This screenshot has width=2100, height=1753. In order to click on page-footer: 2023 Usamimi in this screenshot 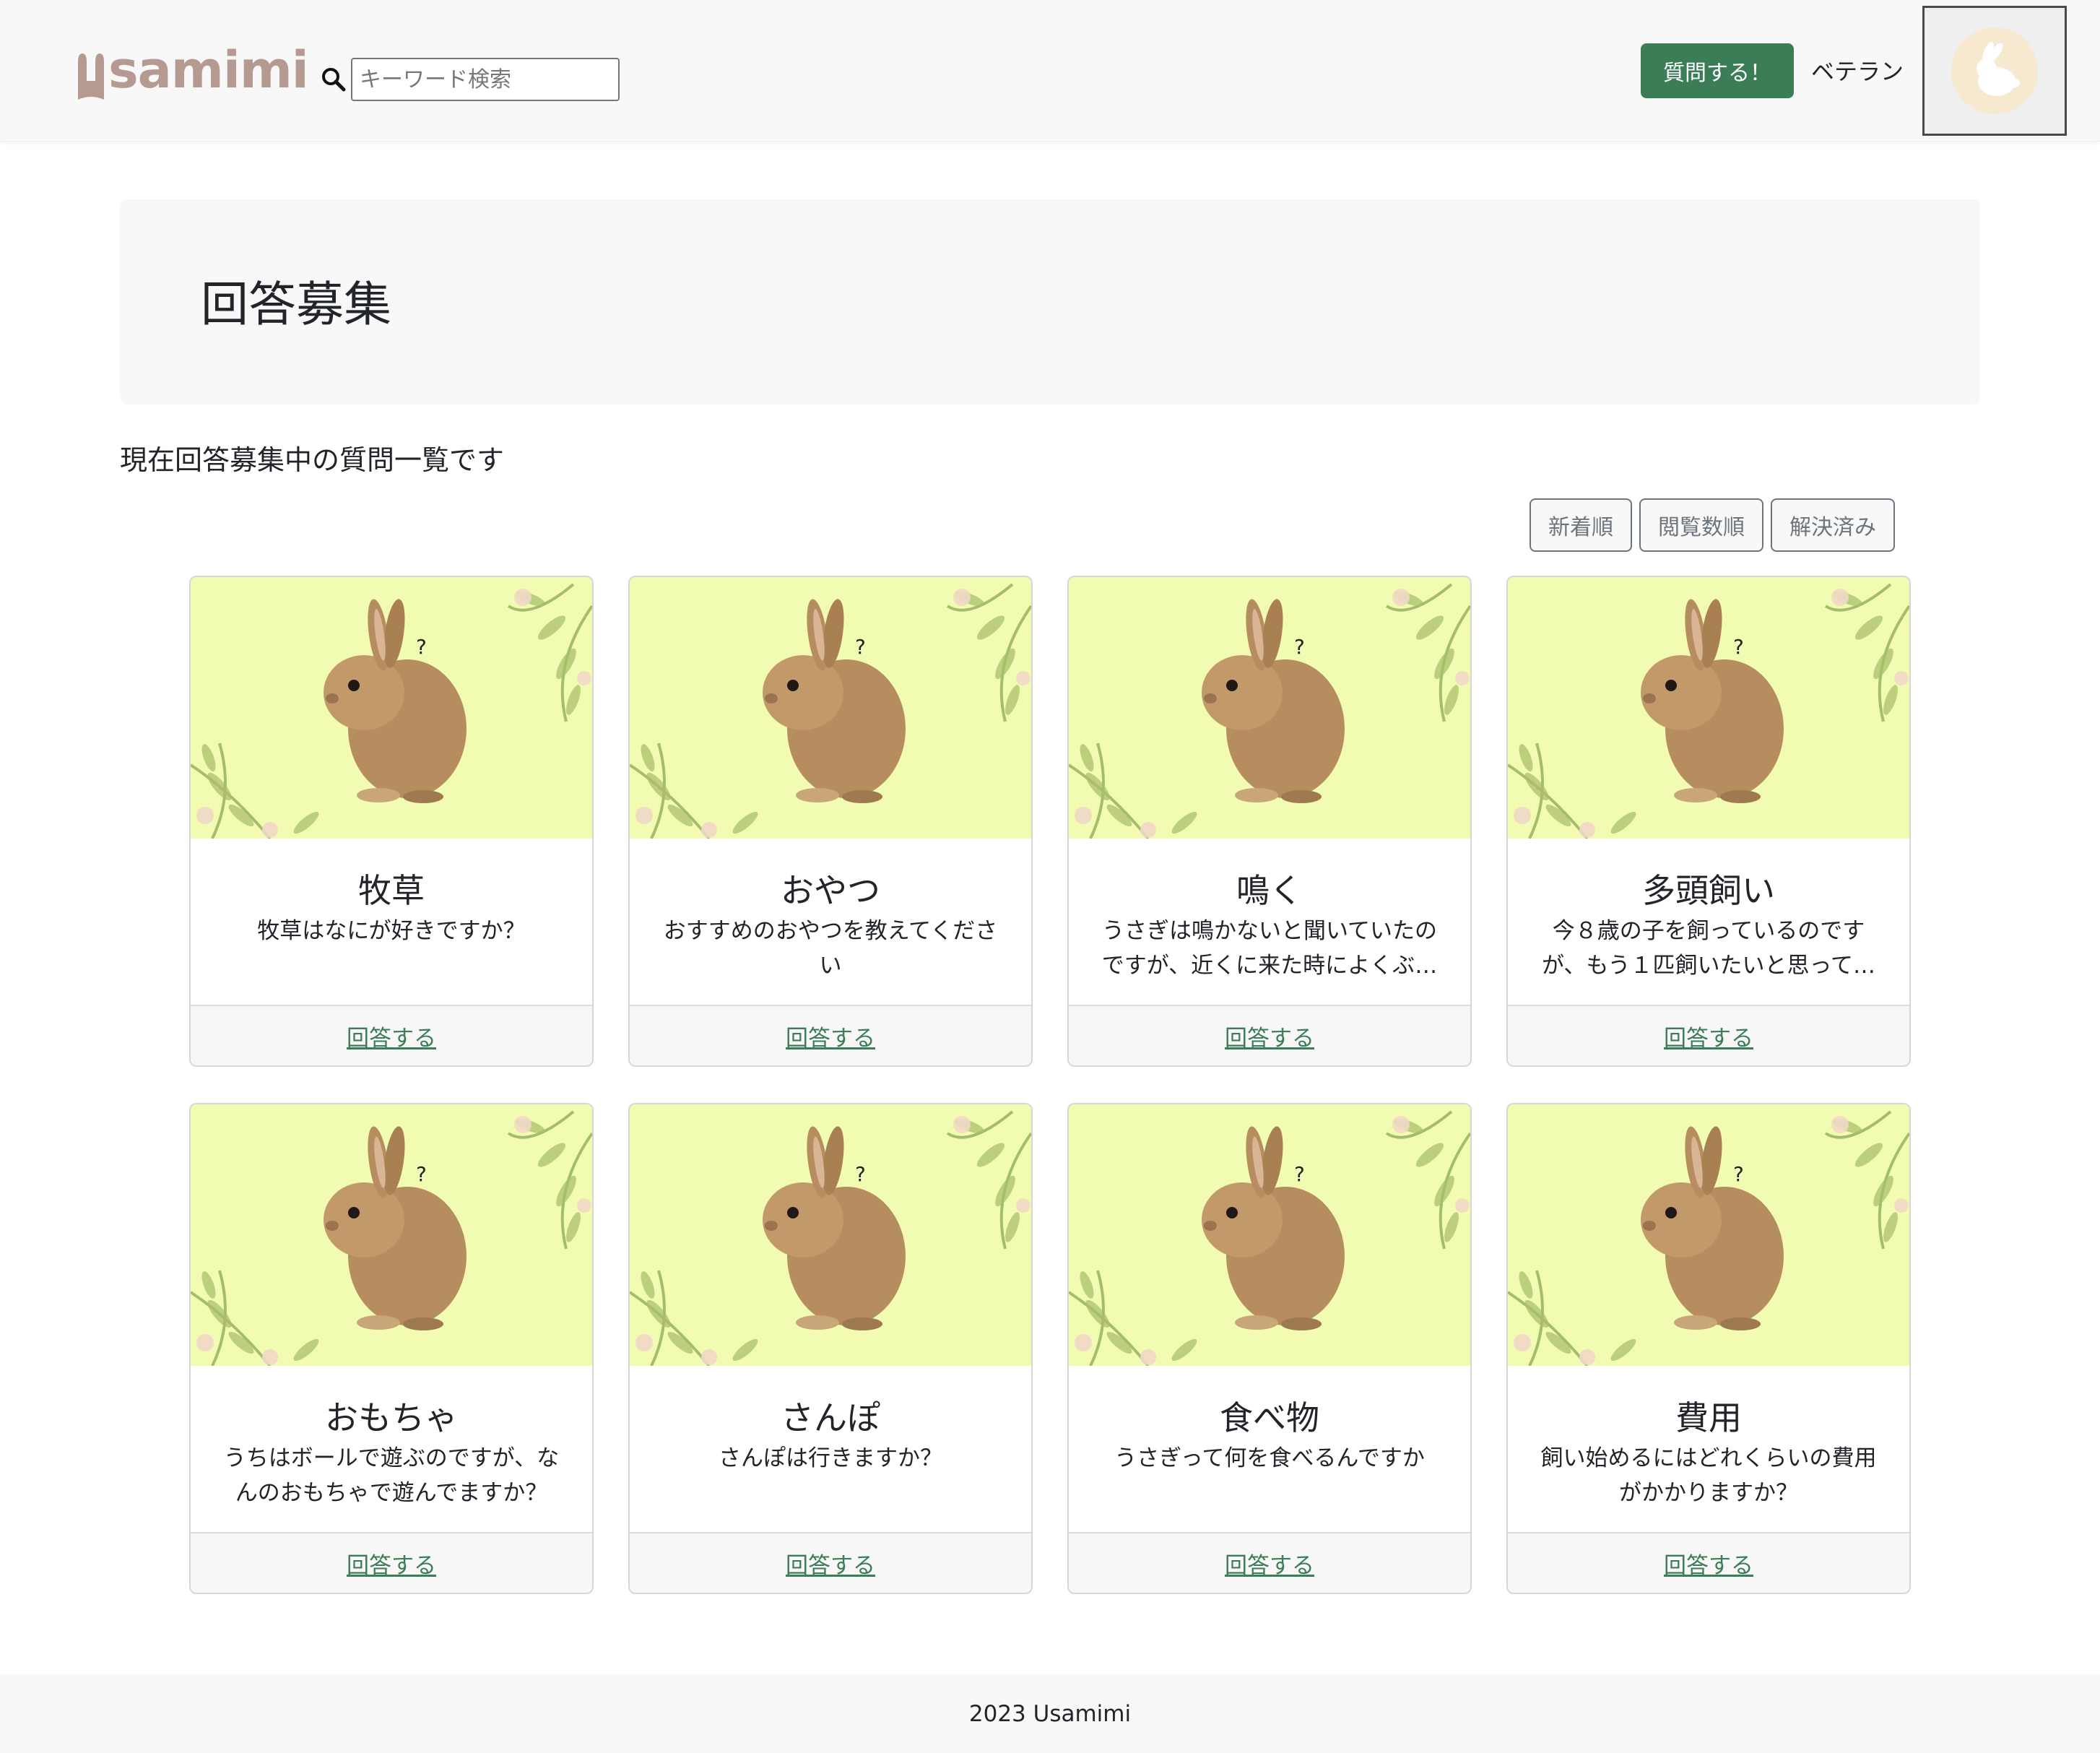, I will do `click(1050, 1713)`.